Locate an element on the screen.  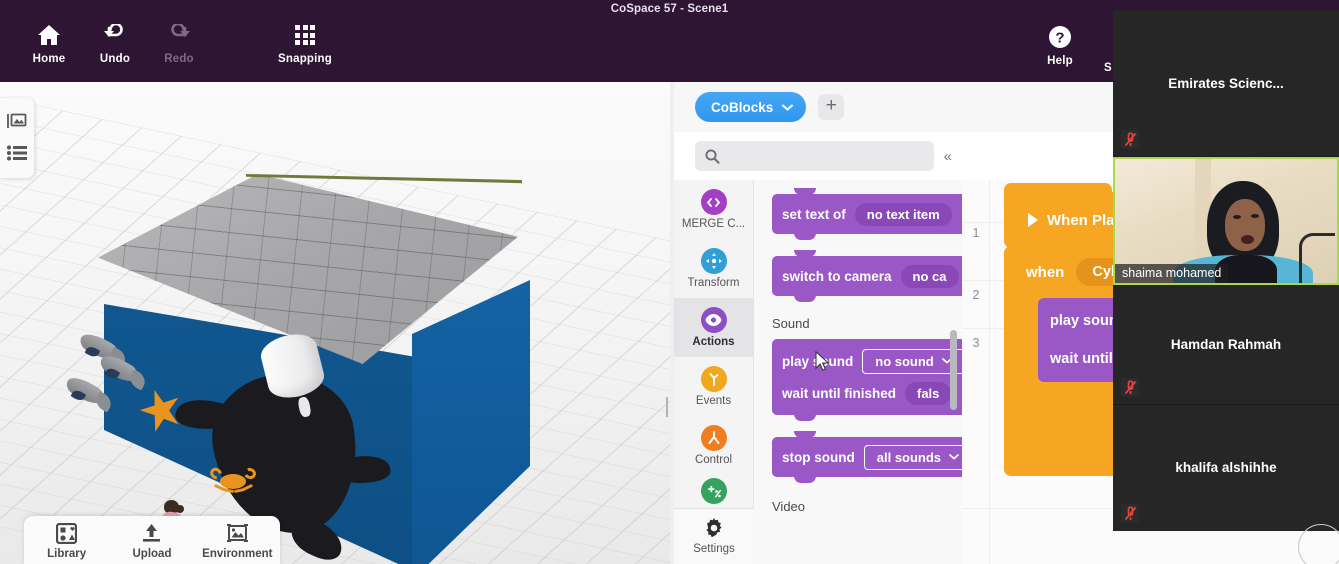
palette-block-switch-to-camera: switch to camera no ca is located at coordinates (867, 276).